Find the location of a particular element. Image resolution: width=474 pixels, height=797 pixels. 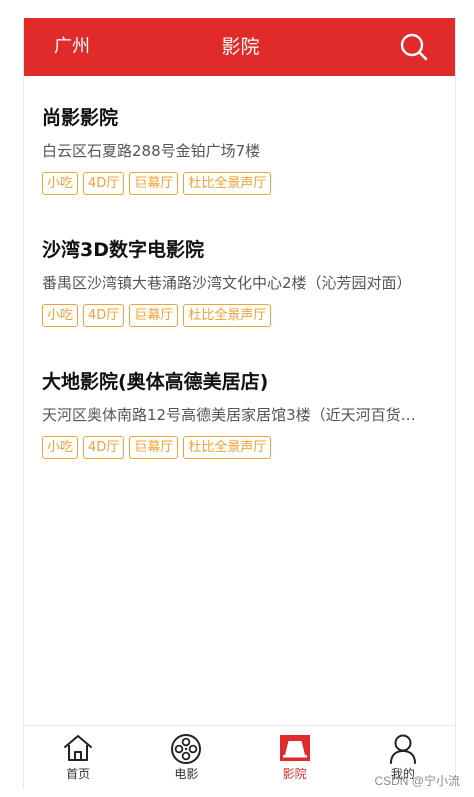

film-reel-icon is located at coordinates (186, 749).